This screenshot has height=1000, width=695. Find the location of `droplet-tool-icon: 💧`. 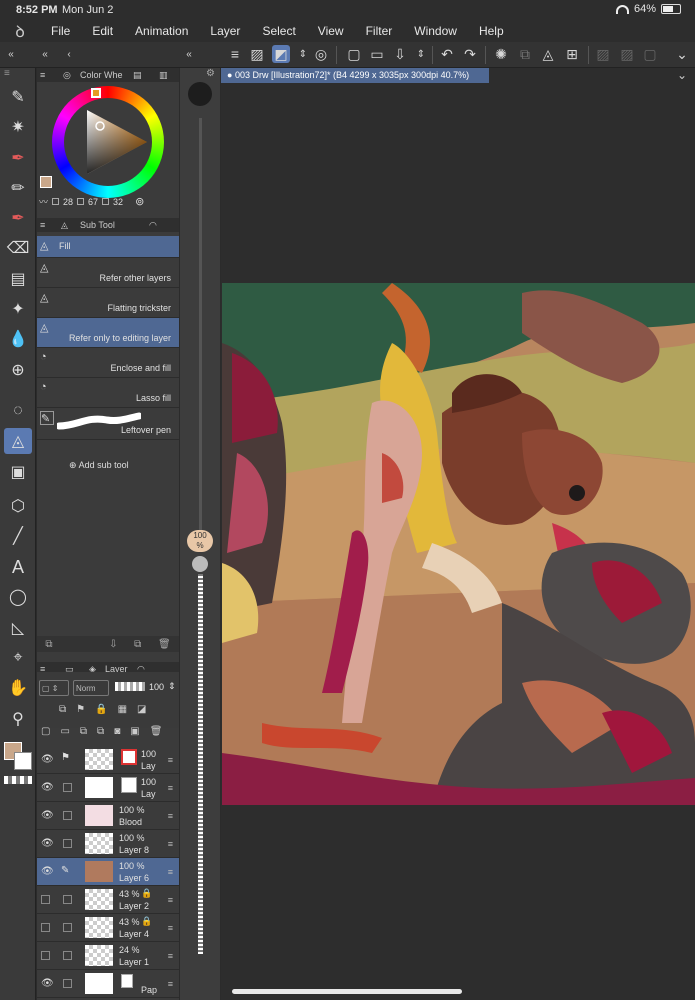

droplet-tool-icon: 💧 is located at coordinates (18, 339).